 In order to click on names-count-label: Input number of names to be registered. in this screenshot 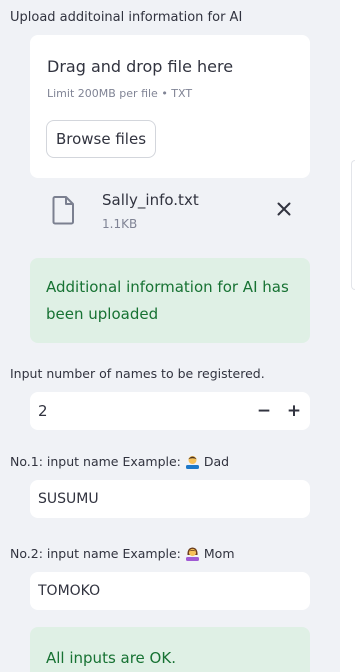, I will do `click(137, 373)`.